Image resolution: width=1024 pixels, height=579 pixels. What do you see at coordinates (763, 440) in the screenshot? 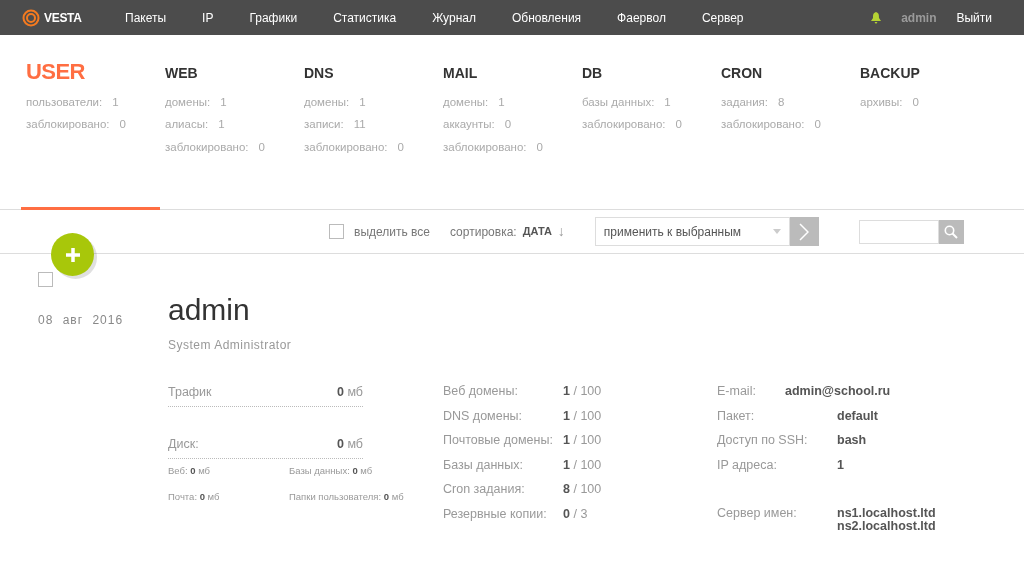
I see `info-label: Доступ по SSH:` at bounding box center [763, 440].